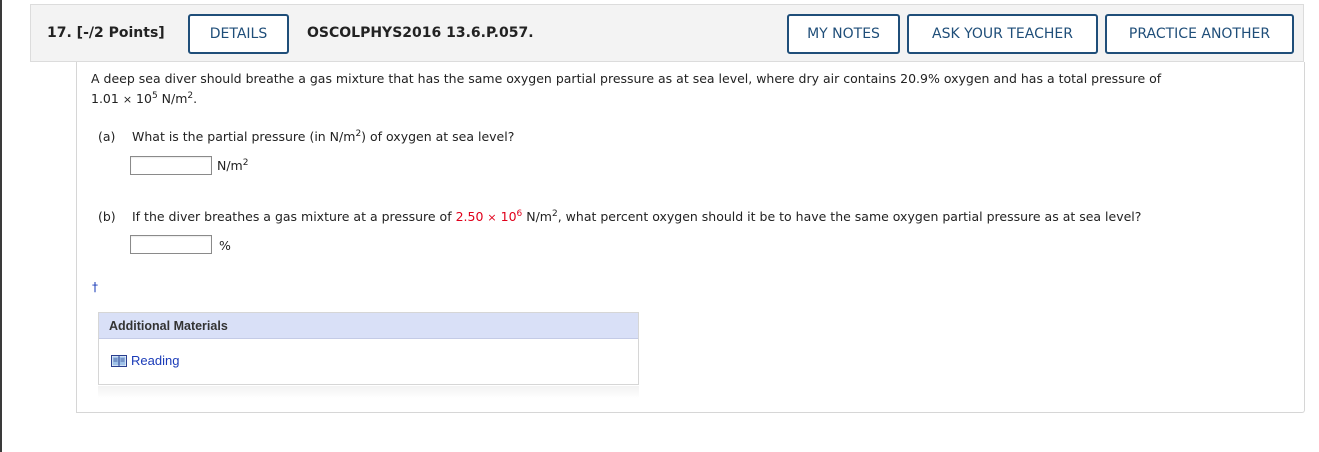  Describe the element at coordinates (155, 360) in the screenshot. I see `reading-label: Reading` at that location.